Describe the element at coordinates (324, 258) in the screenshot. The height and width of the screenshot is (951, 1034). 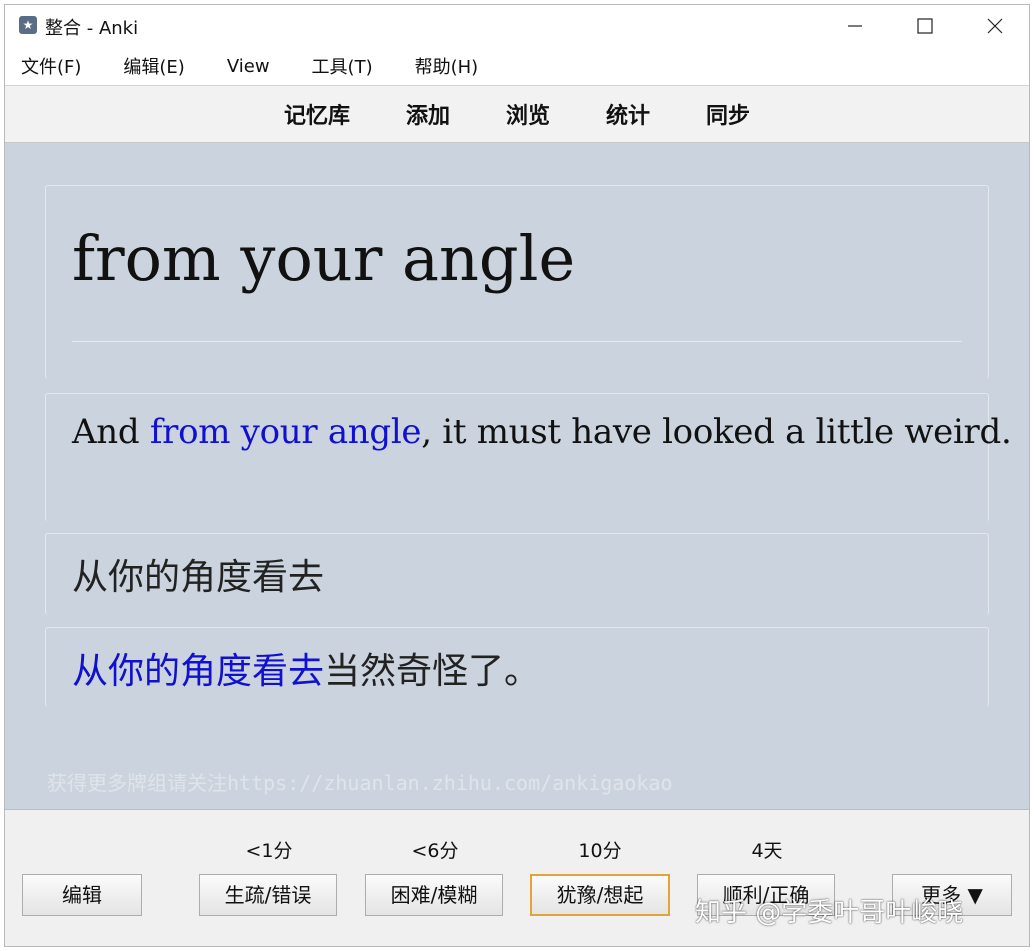
I see `card-headword: from your angle` at that location.